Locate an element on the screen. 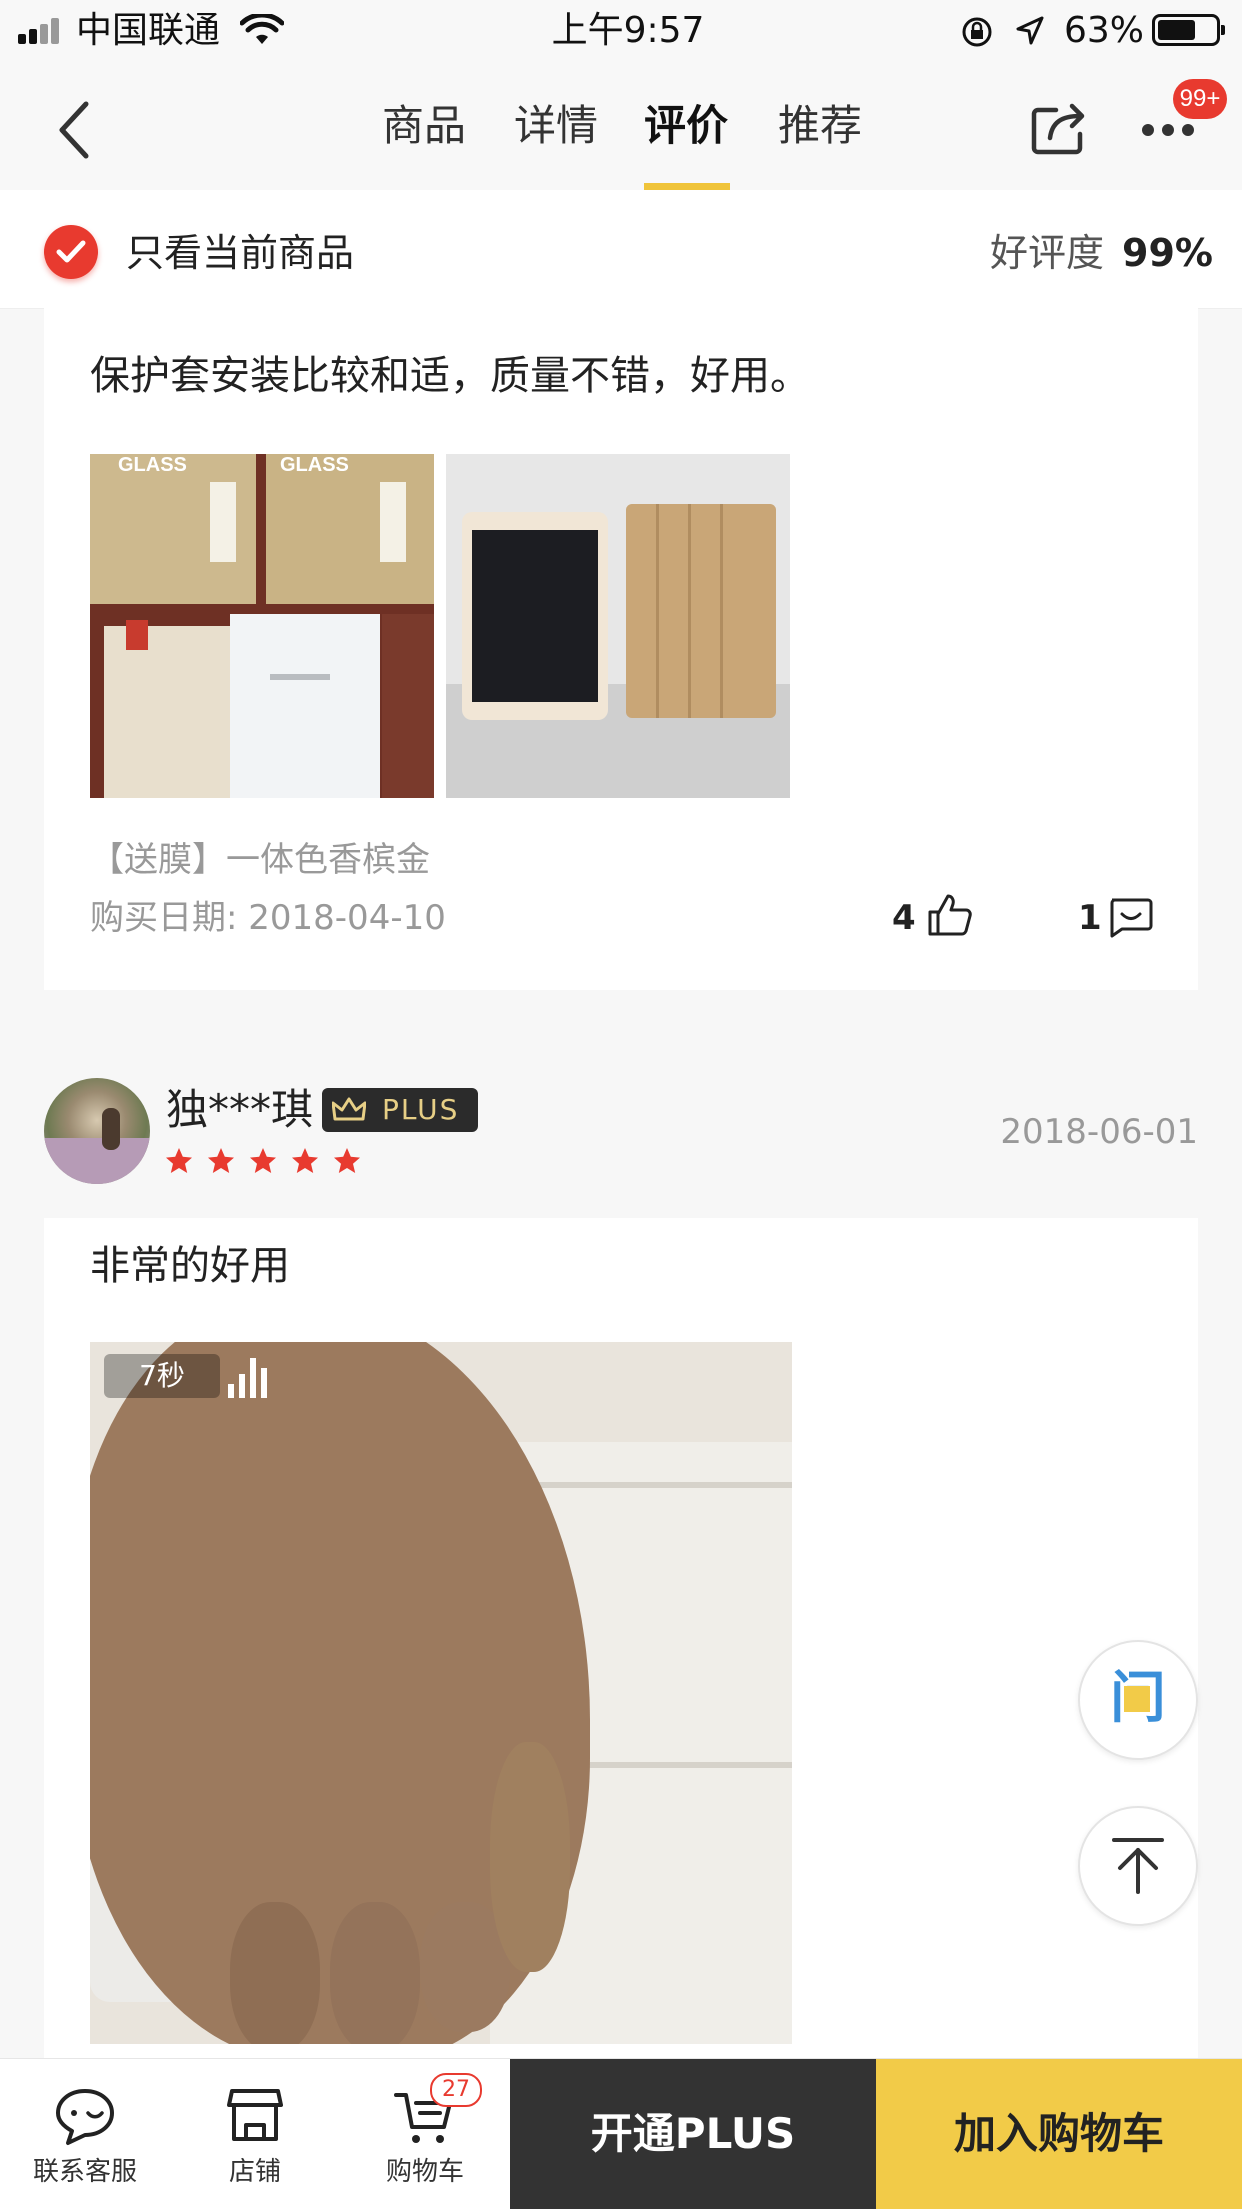  bottom-action-bar: 联系客服 店铺 购物车 27 开通PLUS 加入购物车 is located at coordinates (621, 2133).